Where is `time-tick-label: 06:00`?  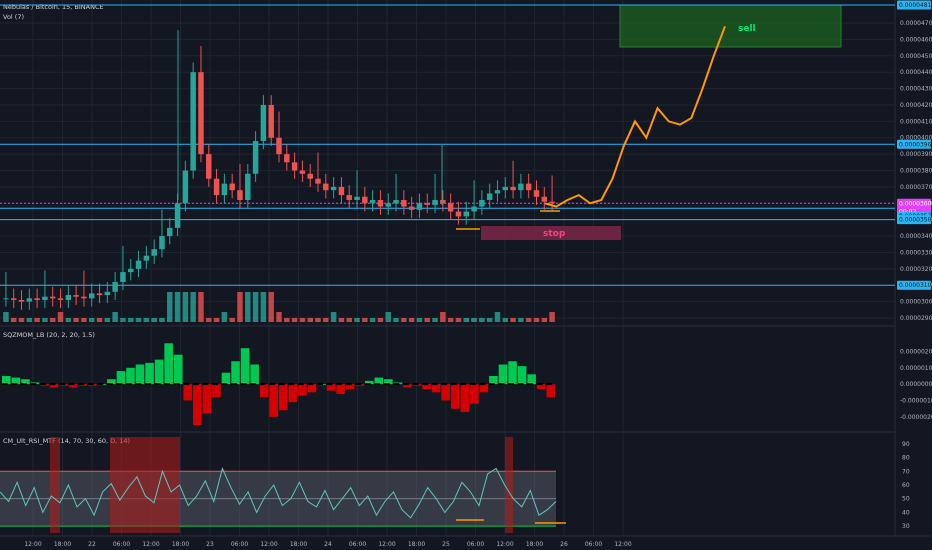
time-tick-label: 06:00 is located at coordinates (121, 544).